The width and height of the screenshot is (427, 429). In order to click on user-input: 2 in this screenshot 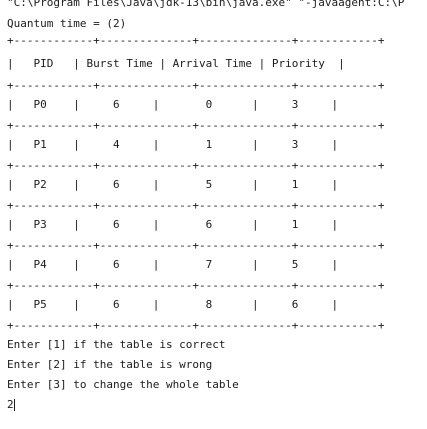, I will do `click(10, 404)`.